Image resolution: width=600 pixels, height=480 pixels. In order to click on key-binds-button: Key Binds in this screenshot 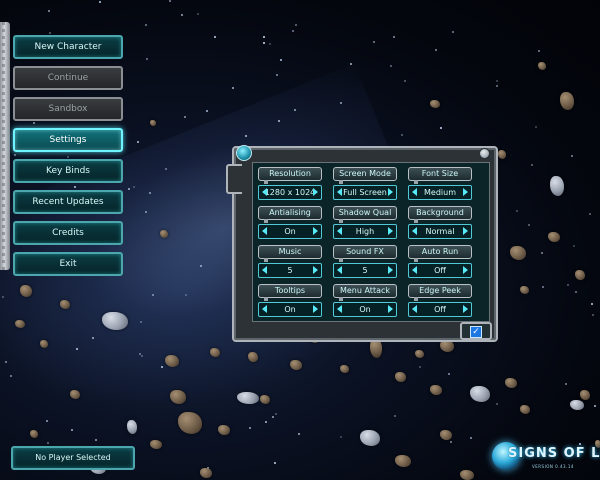, I will do `click(68, 171)`.